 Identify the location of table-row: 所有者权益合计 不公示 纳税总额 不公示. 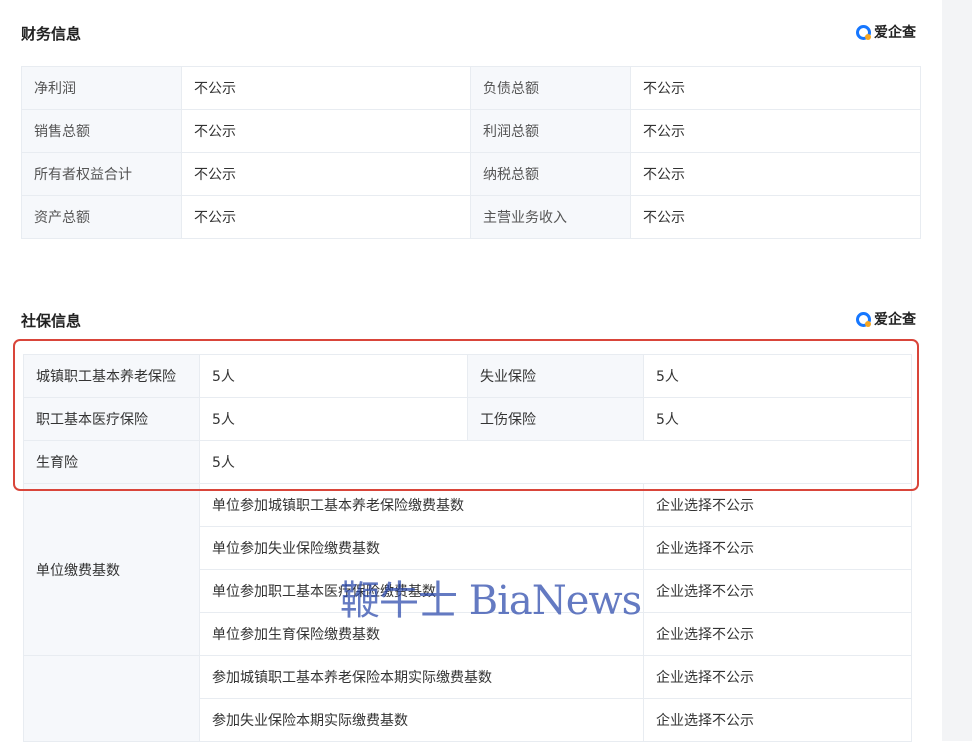
(471, 174).